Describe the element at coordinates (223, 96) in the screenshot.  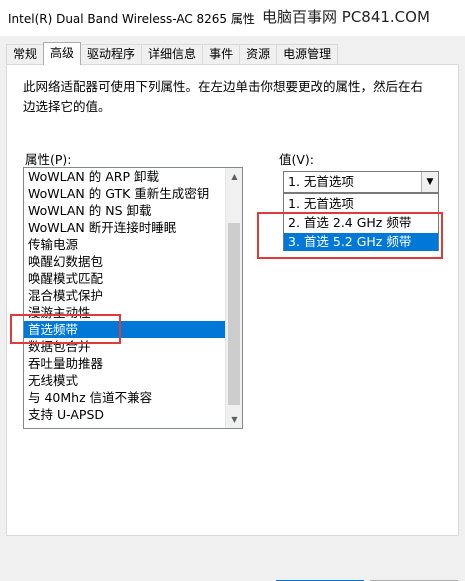
I see `panel-description: 此网络适配器可使用下列属性。在左边单击你想要更改的属性，然后在右边选择它的值。` at that location.